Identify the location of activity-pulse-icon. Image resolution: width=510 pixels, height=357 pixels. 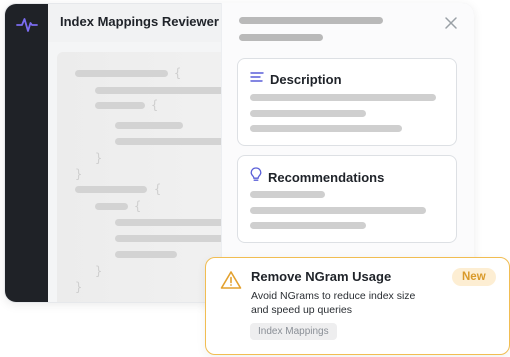
(27, 25).